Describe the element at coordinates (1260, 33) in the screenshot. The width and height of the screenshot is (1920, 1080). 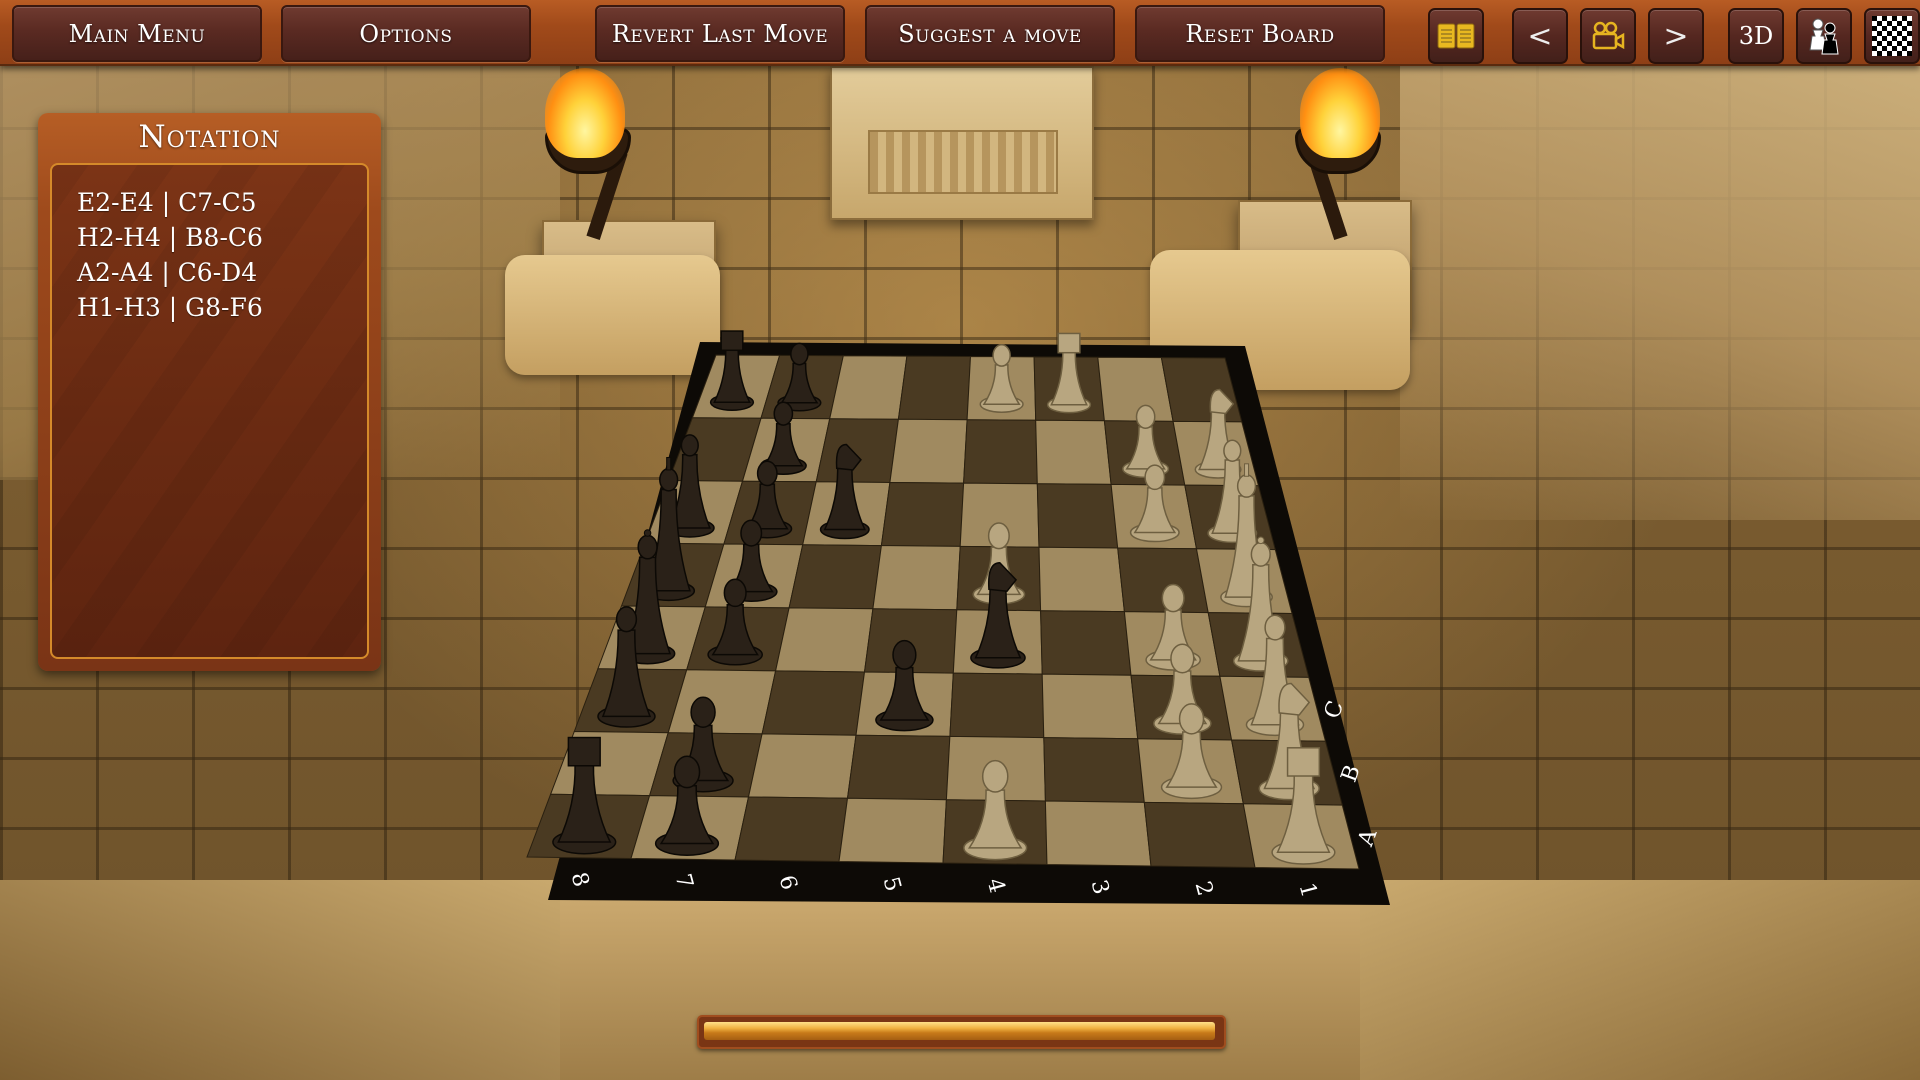
I see `reset-board-button: Reset Board` at that location.